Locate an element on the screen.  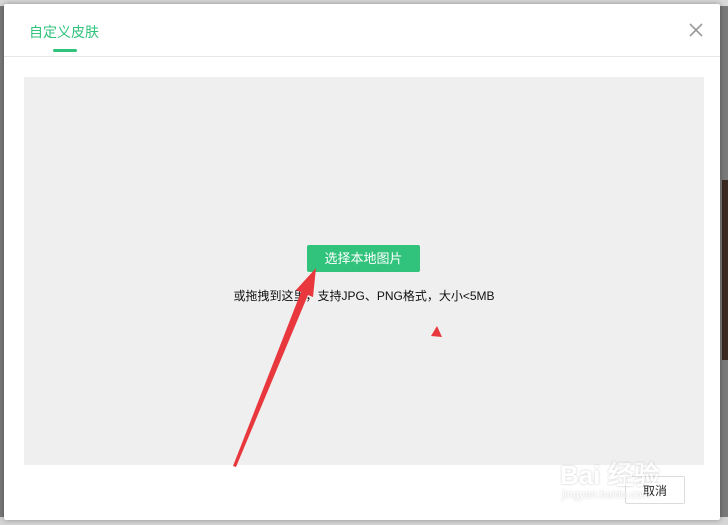
background-album-art is located at coordinates (725, 270).